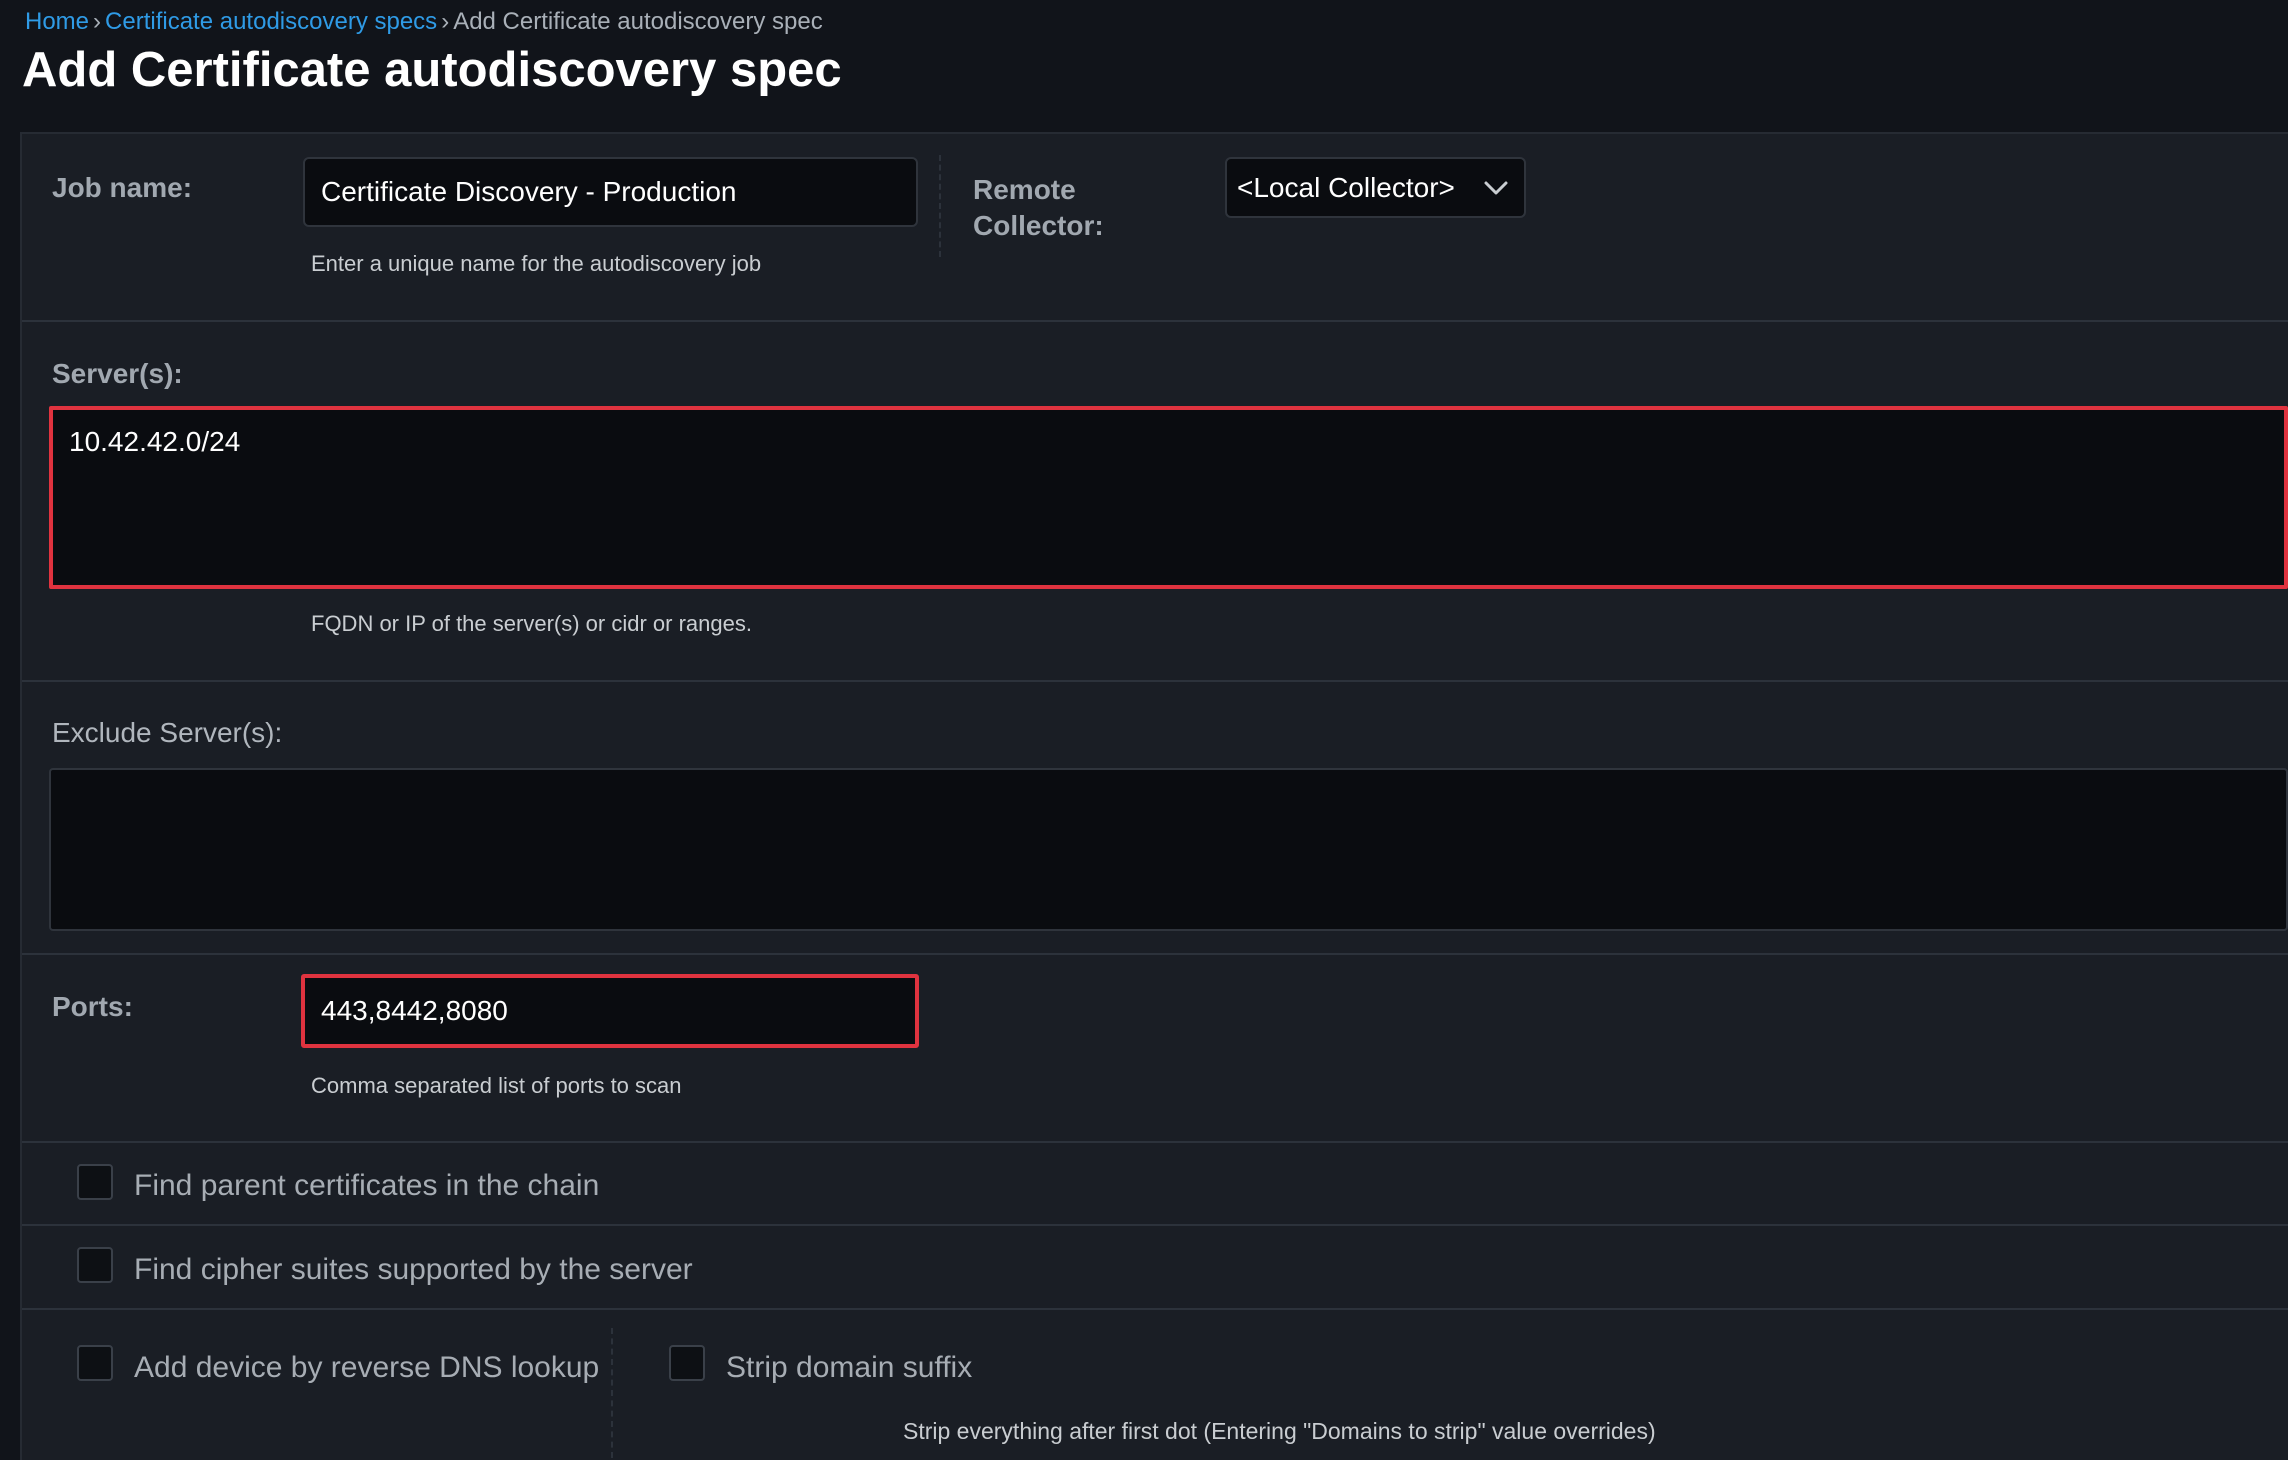 Image resolution: width=2288 pixels, height=1460 pixels. What do you see at coordinates (57, 21) in the screenshot?
I see `breadcrumb-home-link: Home` at bounding box center [57, 21].